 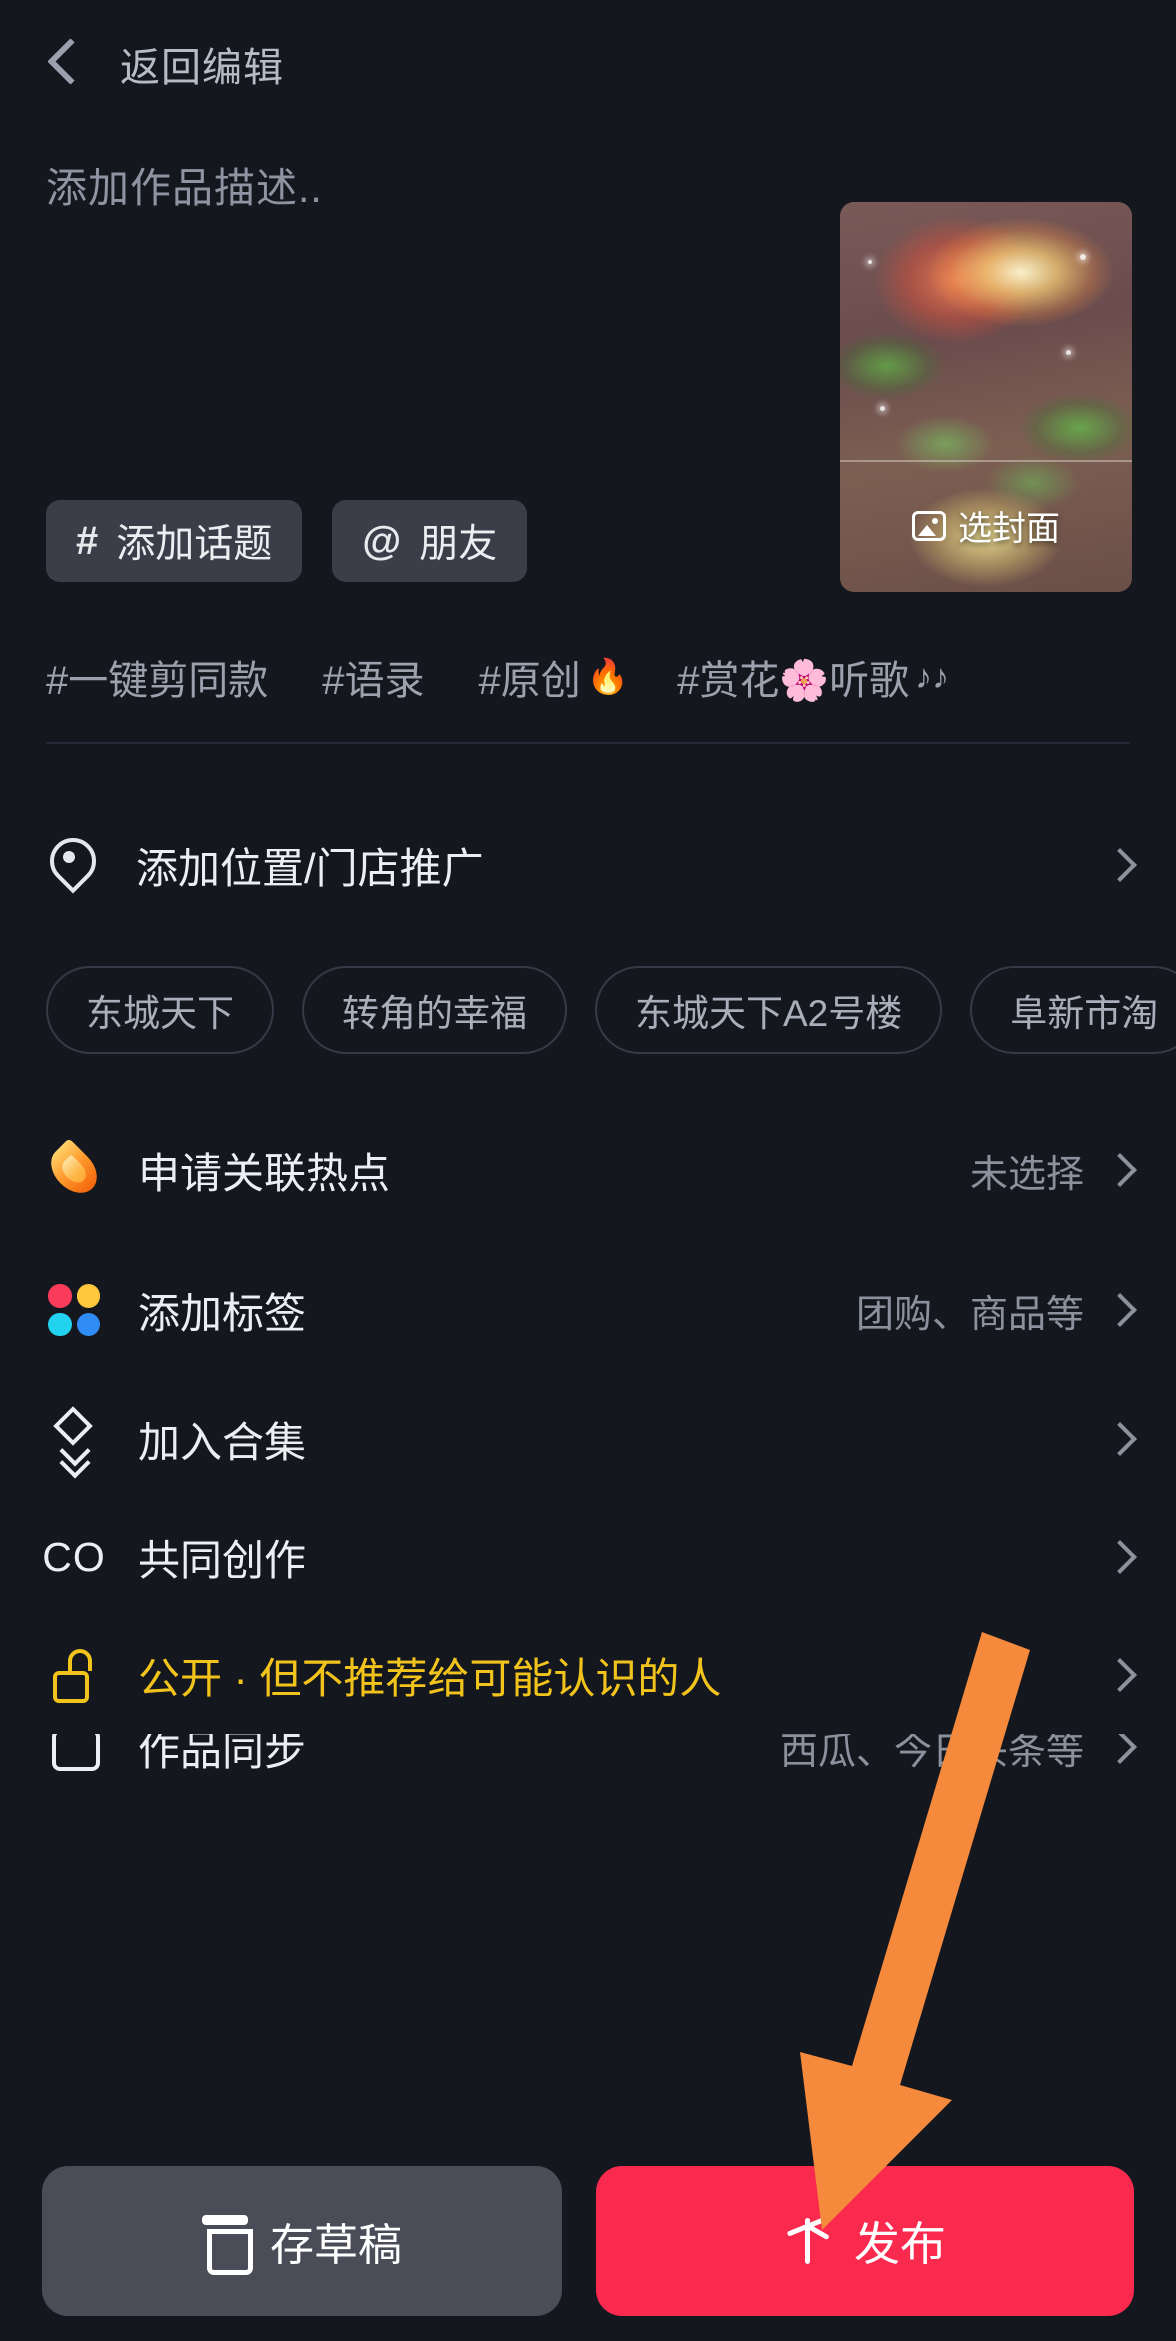 I want to click on settings-row-hotspot: 申请关联热点 未选择, so click(x=588, y=1170).